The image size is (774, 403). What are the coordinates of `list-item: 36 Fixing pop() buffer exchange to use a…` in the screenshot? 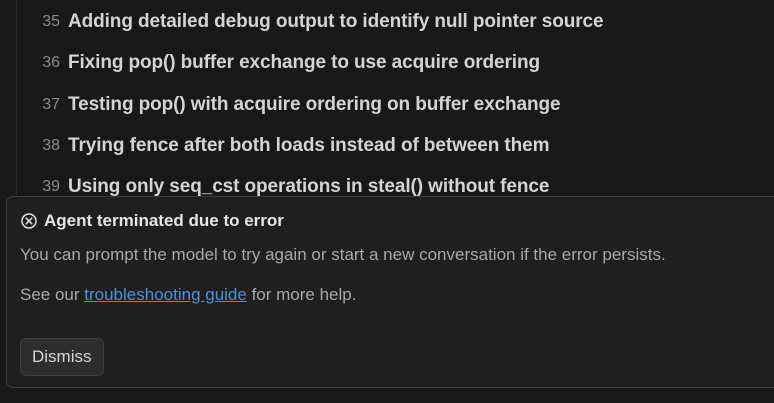 It's located at (278, 63).